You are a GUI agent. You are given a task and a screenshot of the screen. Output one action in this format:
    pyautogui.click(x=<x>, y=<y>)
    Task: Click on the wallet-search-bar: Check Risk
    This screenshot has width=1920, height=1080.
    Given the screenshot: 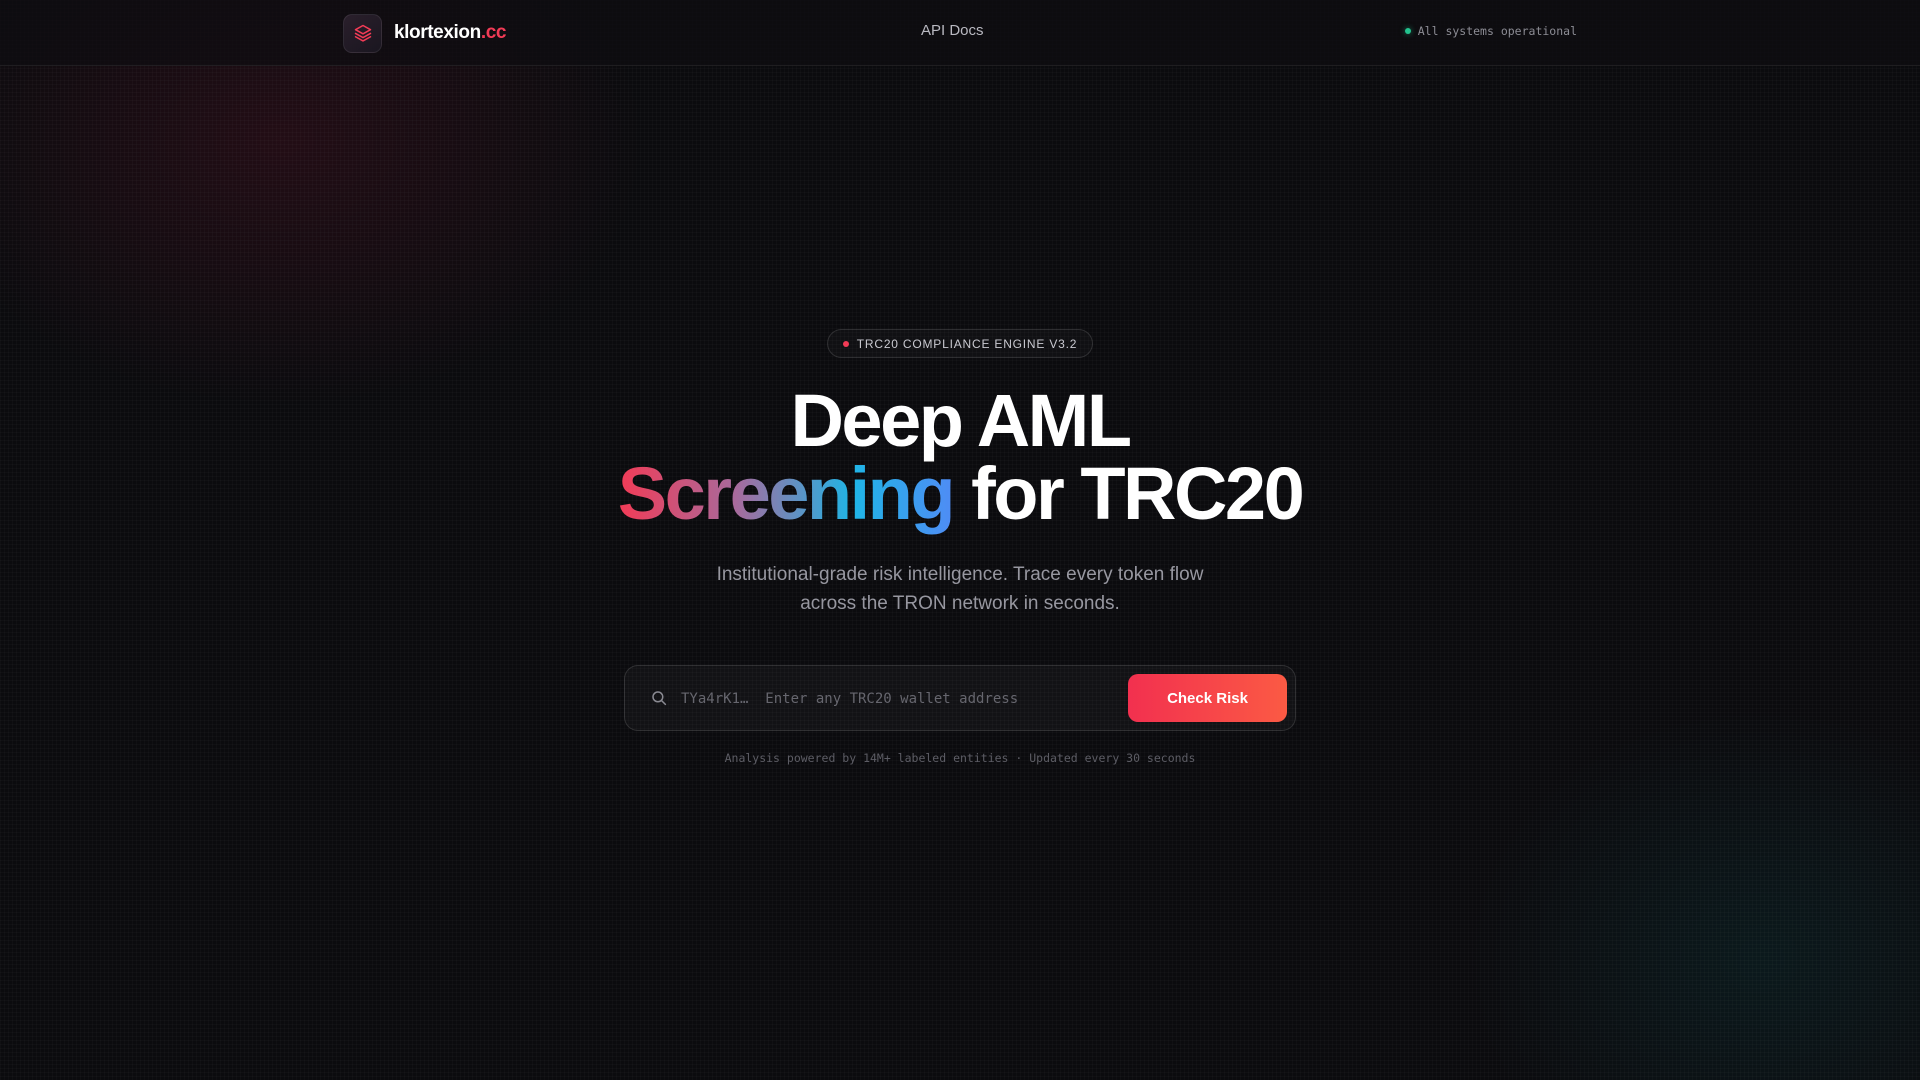 What is the action you would take?
    pyautogui.click(x=960, y=698)
    